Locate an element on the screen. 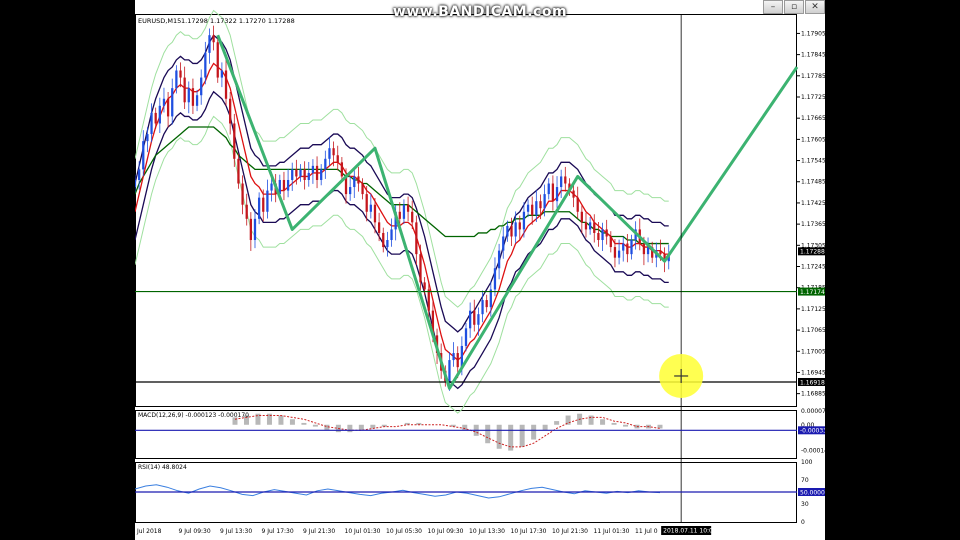 This screenshot has width=960, height=540. macd-tick-label: -0.00014 is located at coordinates (813, 451).